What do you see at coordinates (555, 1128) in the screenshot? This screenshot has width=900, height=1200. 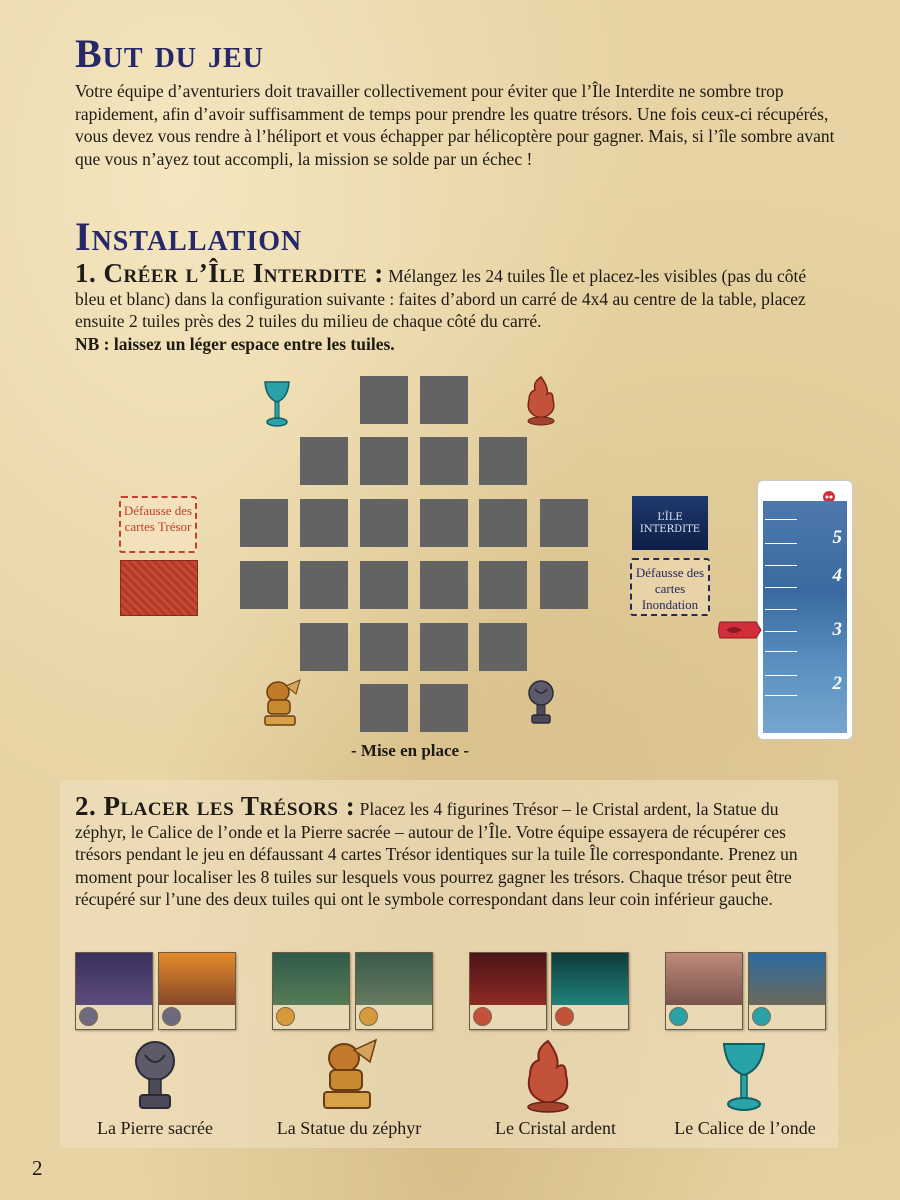 I see `figure-label-crystal: Le Cristal ardent` at bounding box center [555, 1128].